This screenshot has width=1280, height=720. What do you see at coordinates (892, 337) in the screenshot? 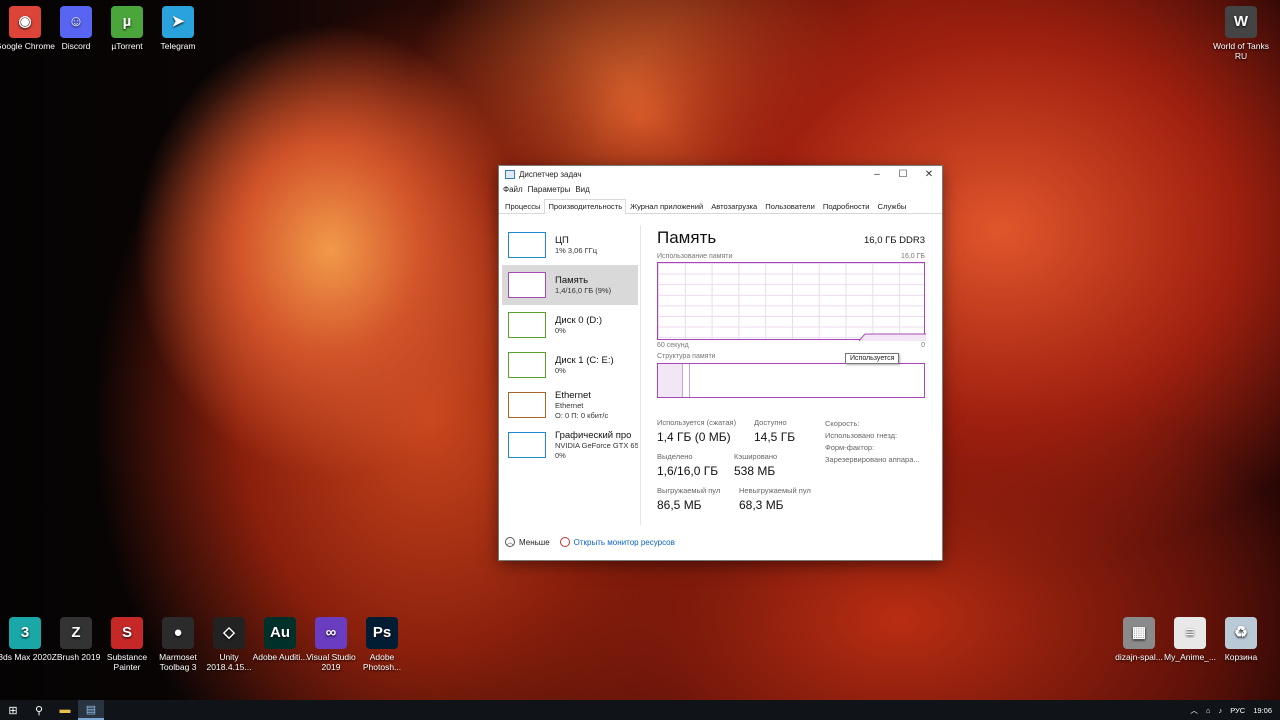
I see `memory-usage-area` at bounding box center [892, 337].